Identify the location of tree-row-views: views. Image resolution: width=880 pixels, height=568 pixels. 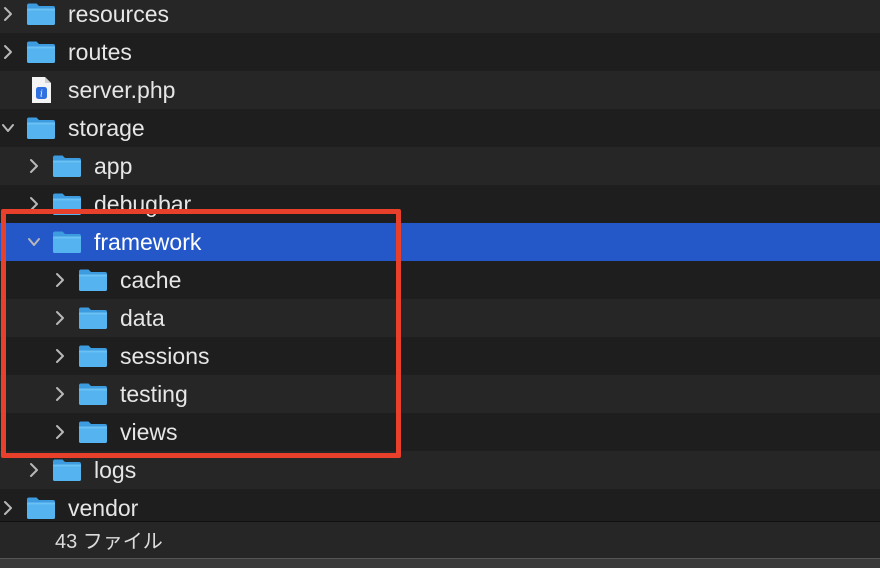
(440, 432).